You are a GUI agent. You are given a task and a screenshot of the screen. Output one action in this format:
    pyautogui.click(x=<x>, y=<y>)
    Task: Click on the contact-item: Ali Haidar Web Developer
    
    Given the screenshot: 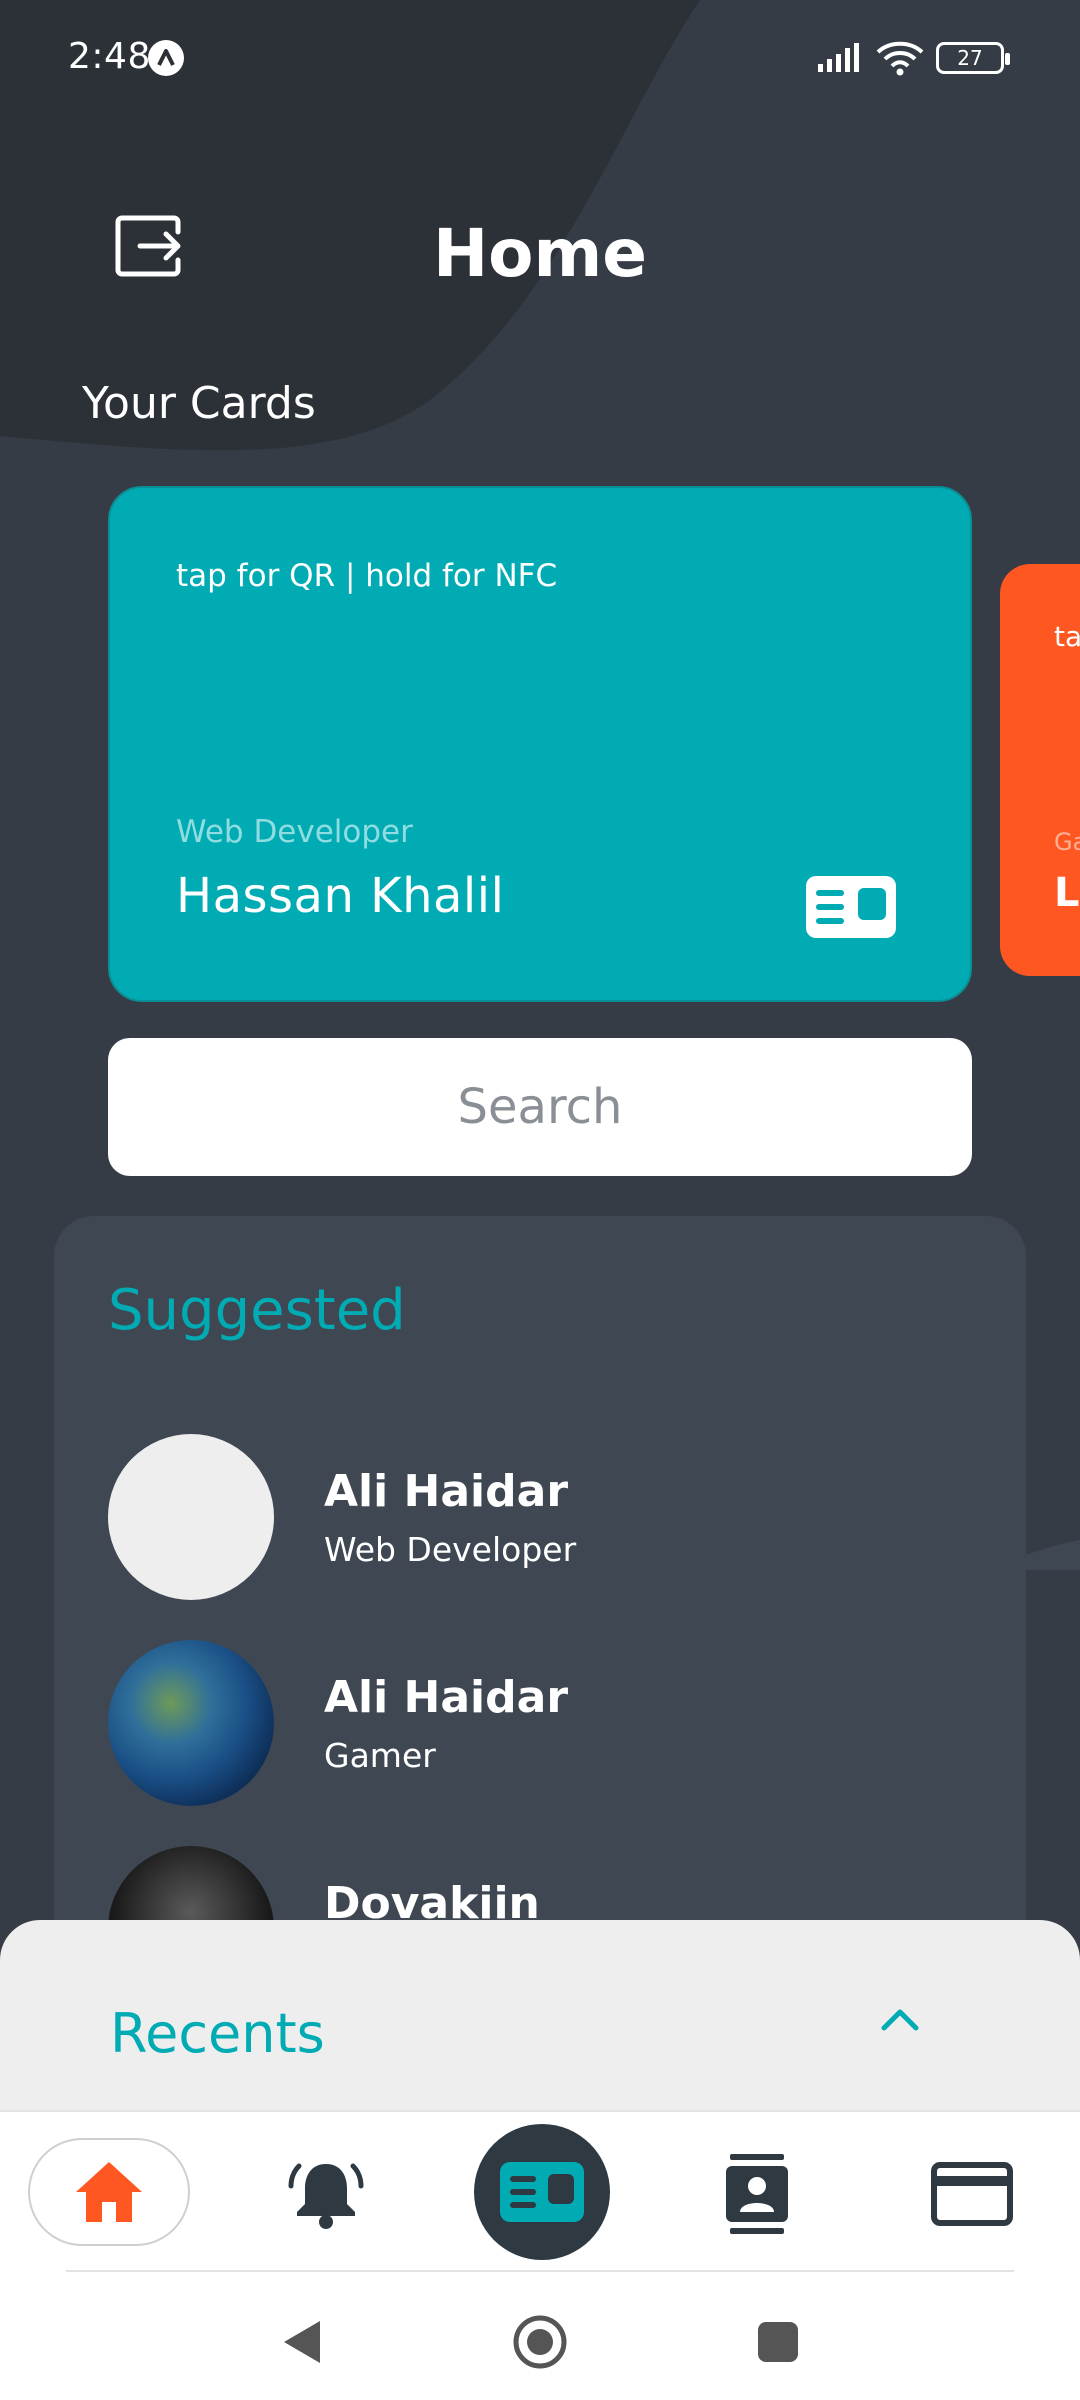 What is the action you would take?
    pyautogui.click(x=548, y=1517)
    